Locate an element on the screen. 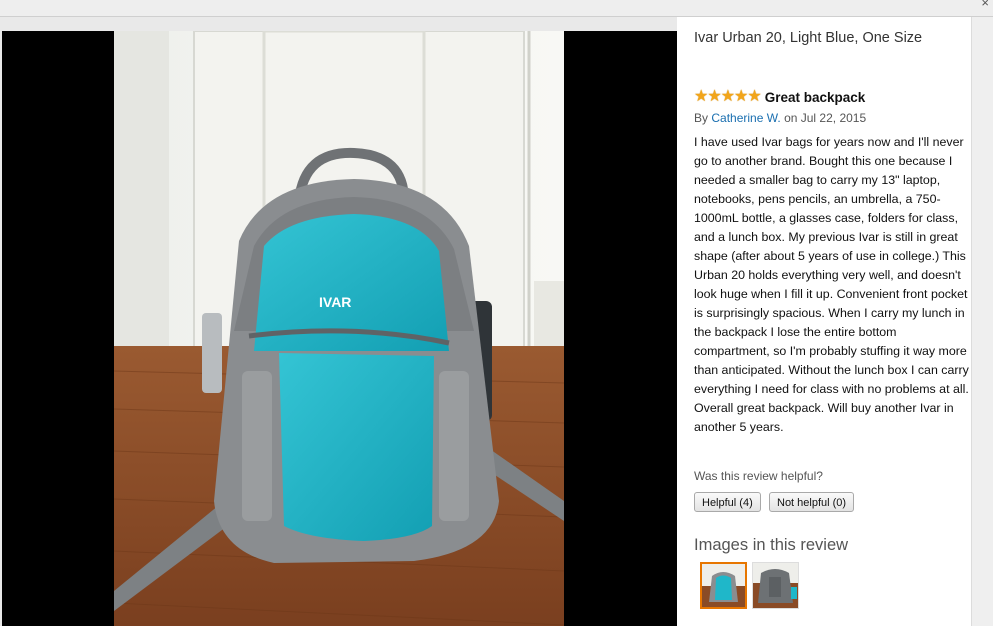 Image resolution: width=993 pixels, height=626 pixels. helpful-question: Was this review helpful? is located at coordinates (758, 476).